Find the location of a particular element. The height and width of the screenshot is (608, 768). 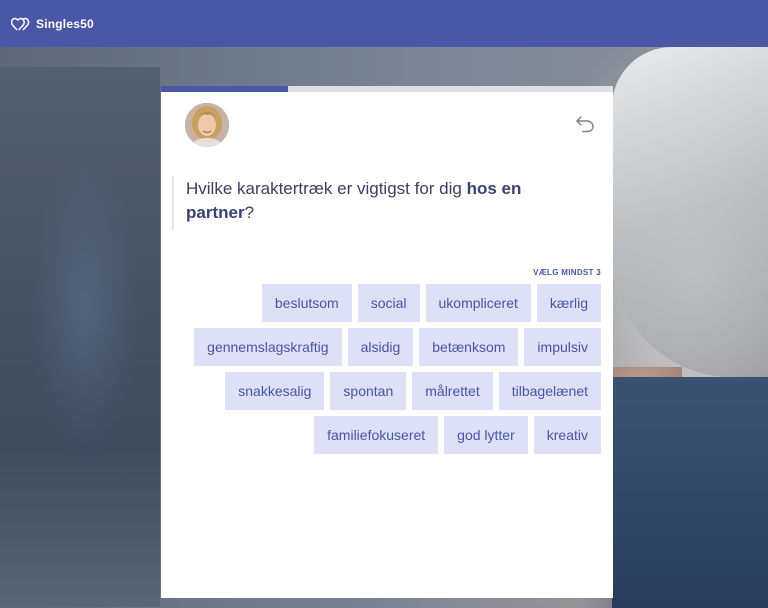

back-button is located at coordinates (585, 126).